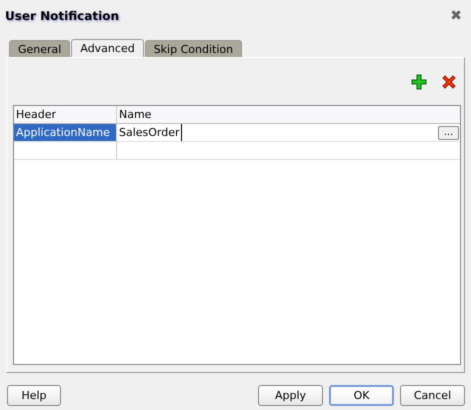  I want to click on column-header: Name, so click(135, 115).